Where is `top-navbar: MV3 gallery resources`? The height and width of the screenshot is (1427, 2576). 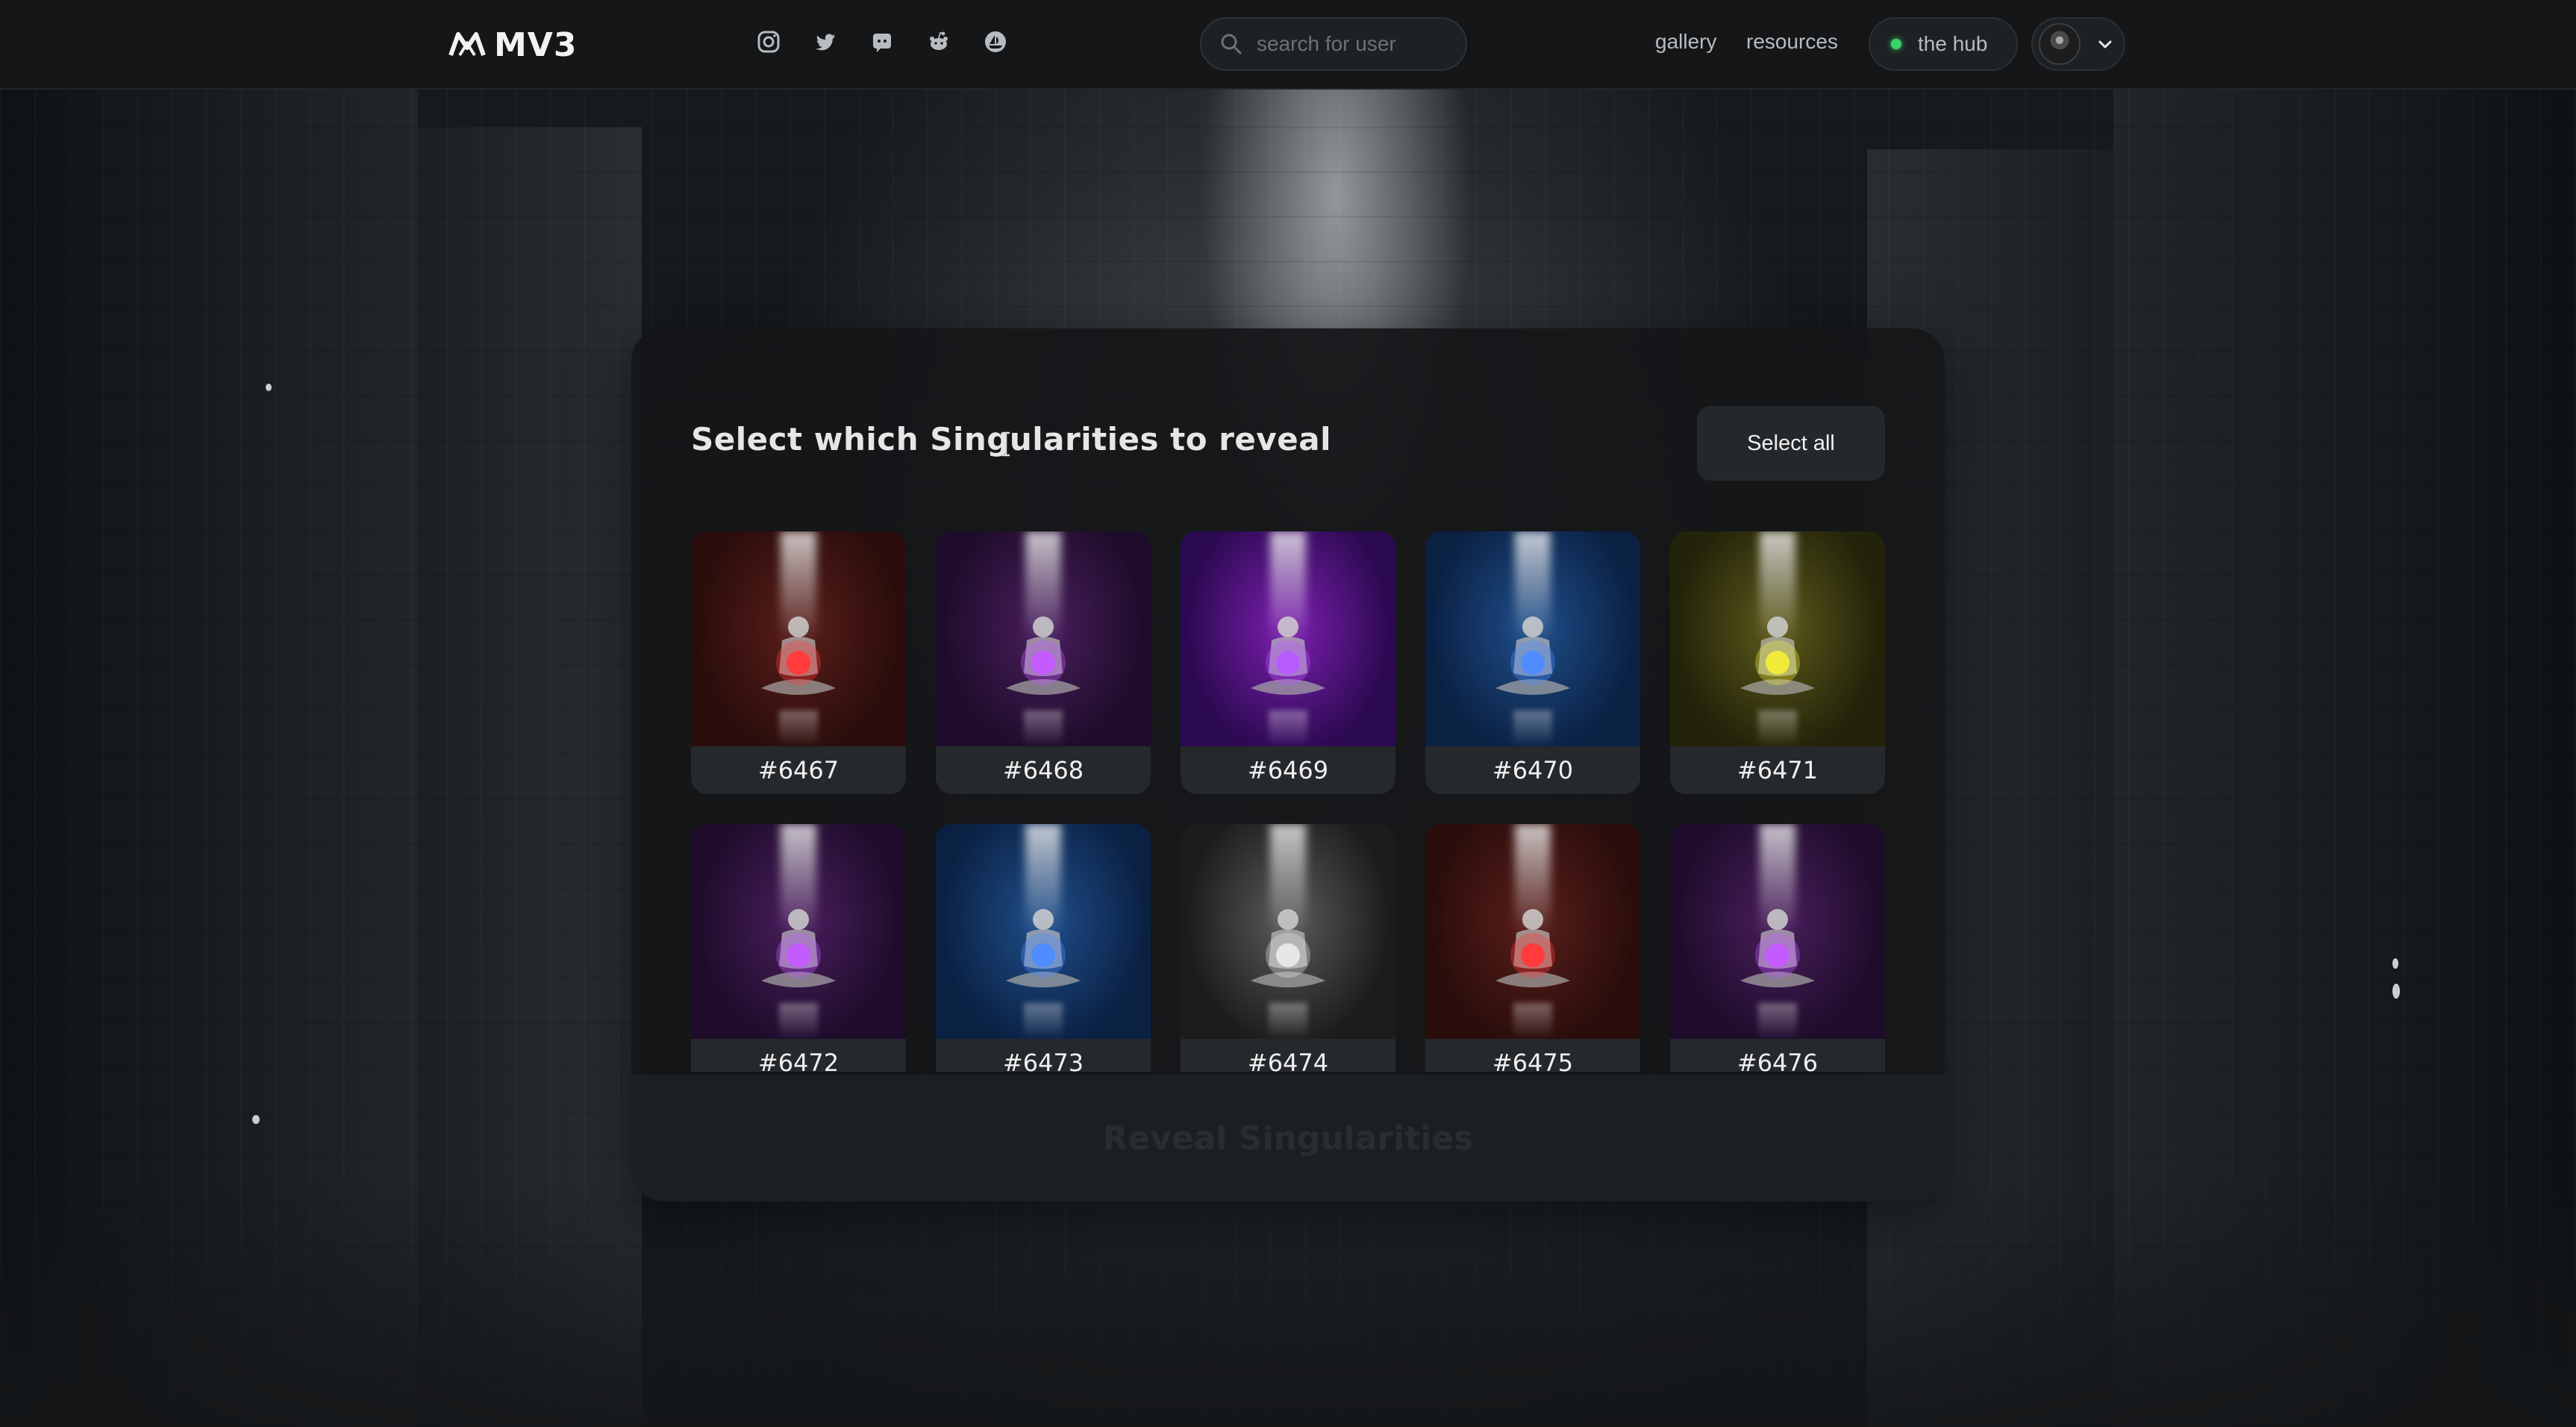 top-navbar: MV3 gallery resources is located at coordinates (1288, 45).